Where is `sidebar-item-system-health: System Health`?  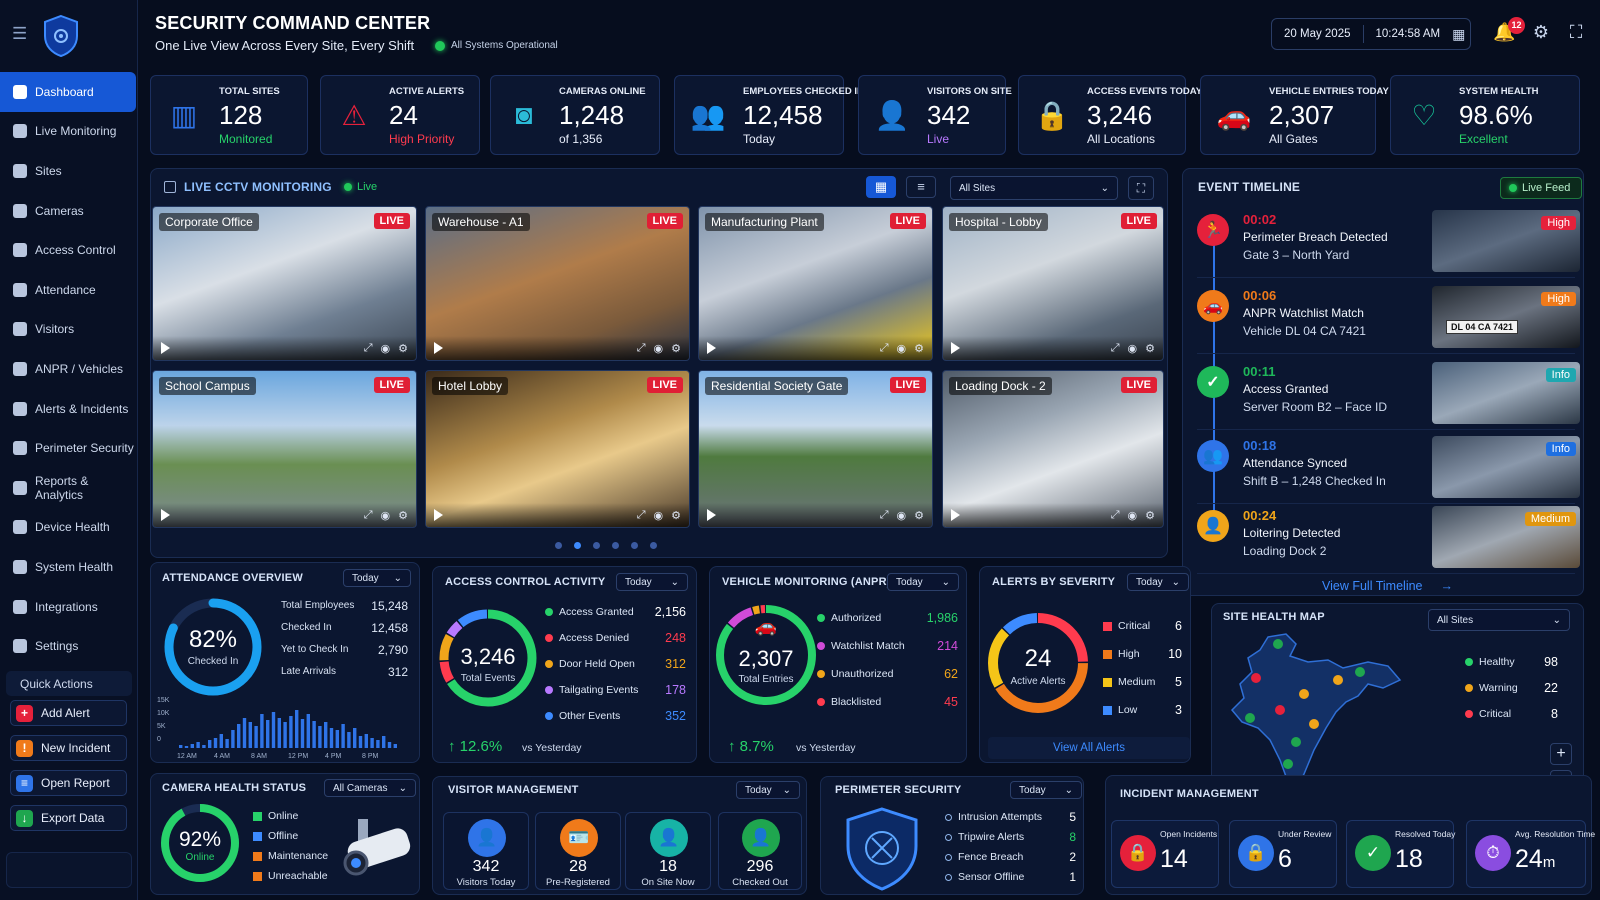
sidebar-item-system-health: System Health is located at coordinates (69, 567).